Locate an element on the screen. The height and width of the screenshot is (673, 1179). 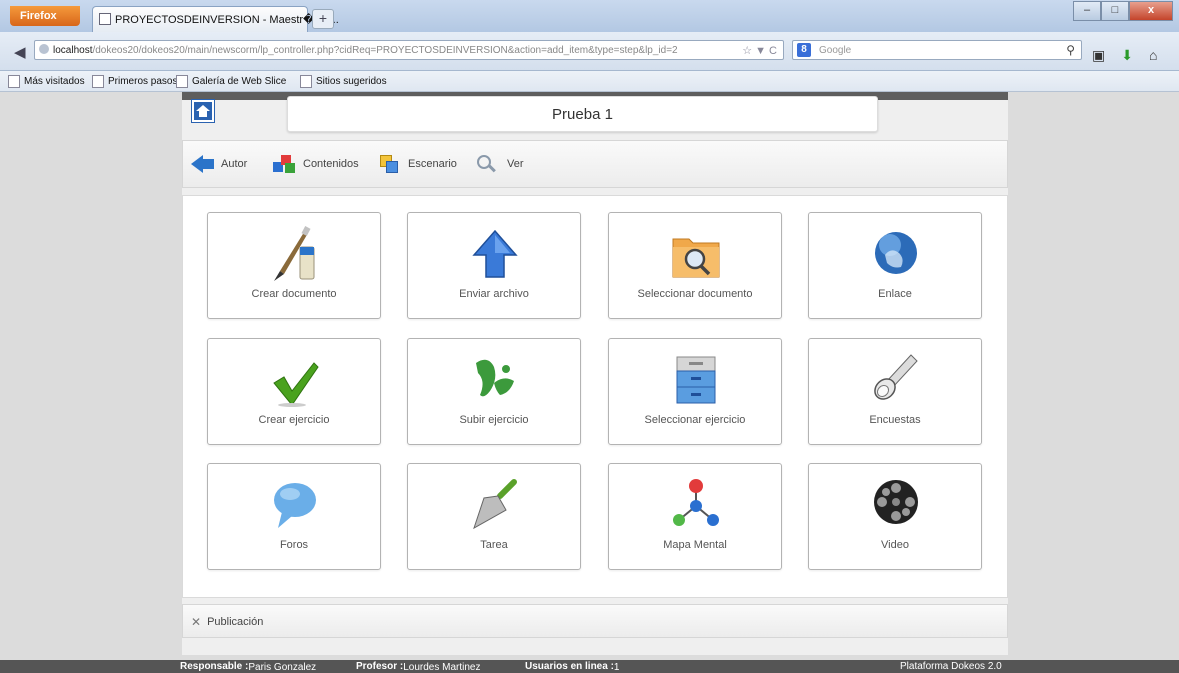
toolbar-scenario: Escenario is located at coordinates (417, 164).